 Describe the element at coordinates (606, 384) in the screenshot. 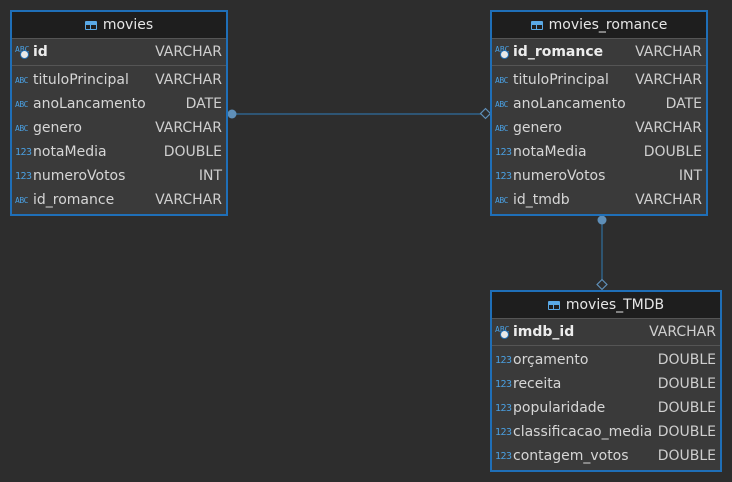

I see `column-row: 123 receita DOUBLE` at that location.